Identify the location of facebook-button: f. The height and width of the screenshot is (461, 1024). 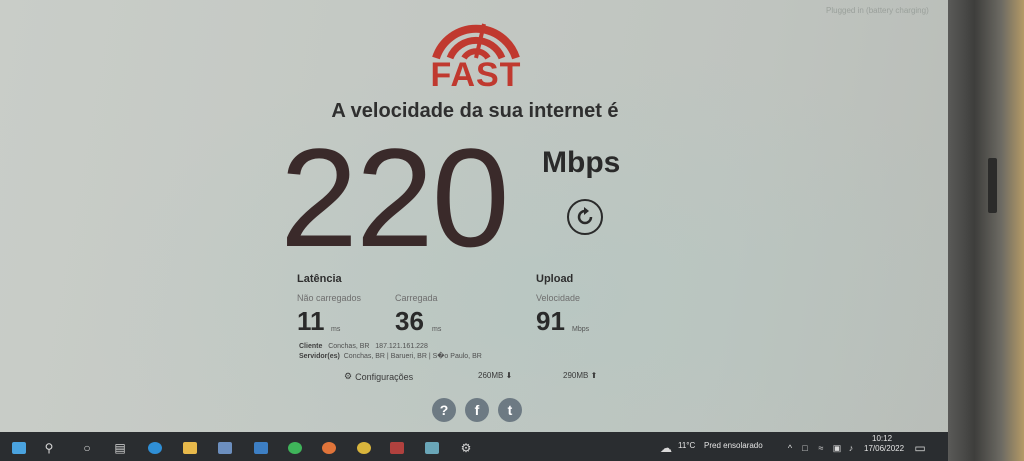
(477, 410).